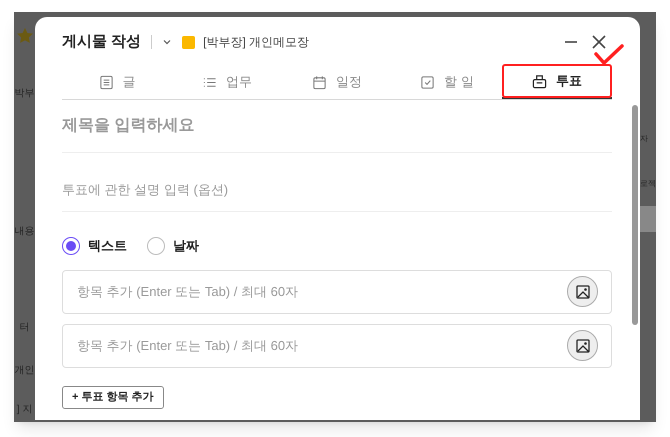 This screenshot has width=670, height=437. What do you see at coordinates (25, 328) in the screenshot?
I see `background-text: 터` at bounding box center [25, 328].